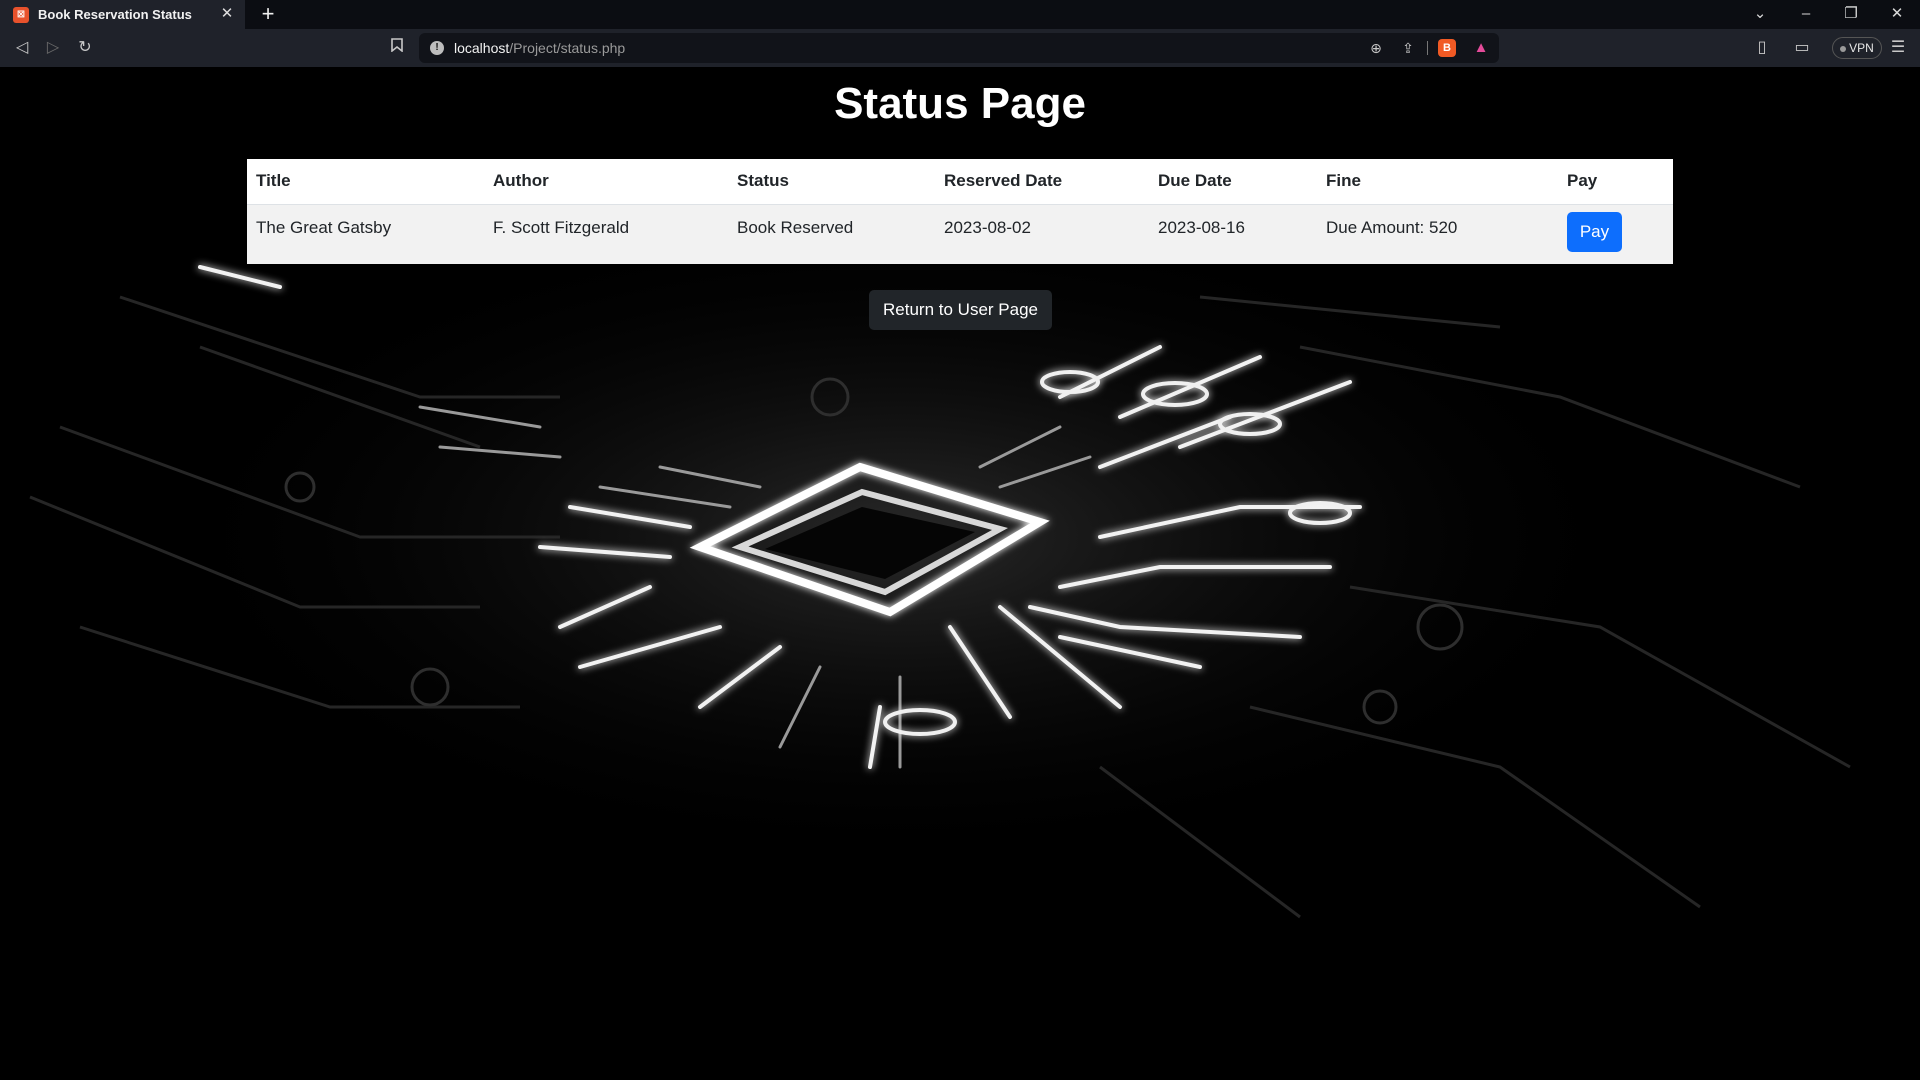  Describe the element at coordinates (365, 234) in the screenshot. I see `cell-title: The Great Gatsby` at that location.